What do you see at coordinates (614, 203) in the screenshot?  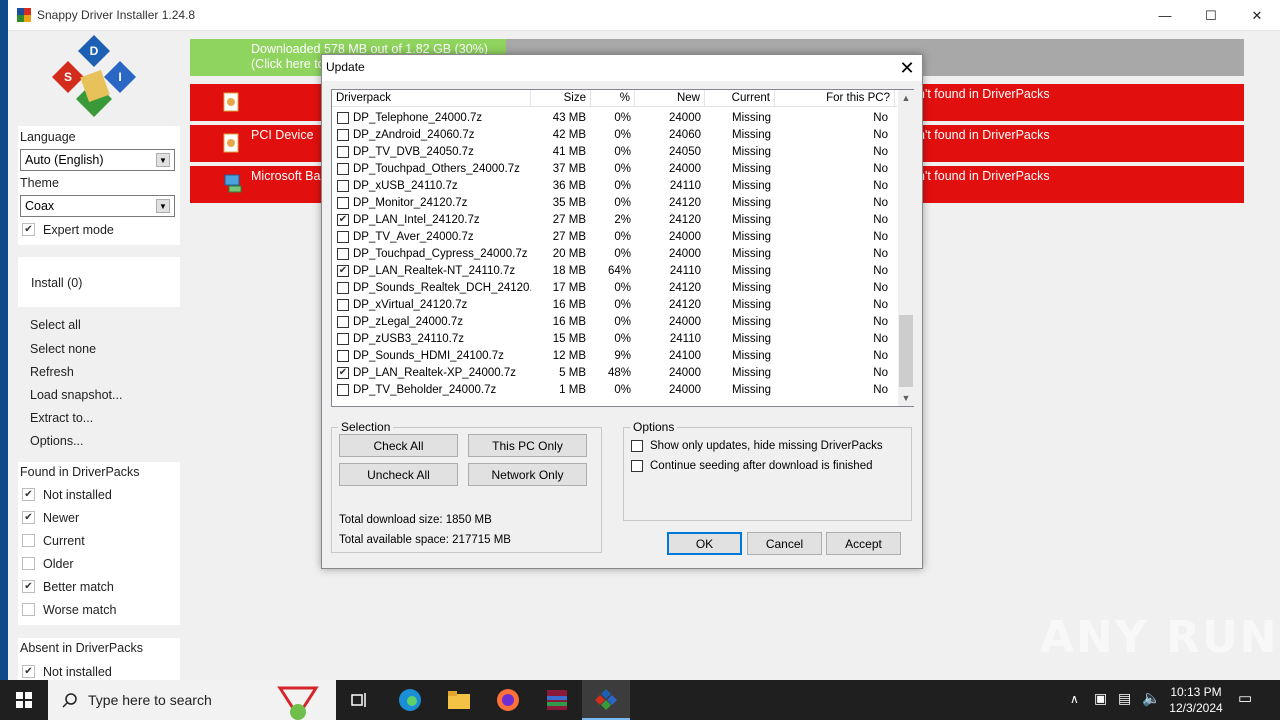 I see `table-row: DP_Monitor_24120.7z 35 MB 0% 24120 Missing No` at bounding box center [614, 203].